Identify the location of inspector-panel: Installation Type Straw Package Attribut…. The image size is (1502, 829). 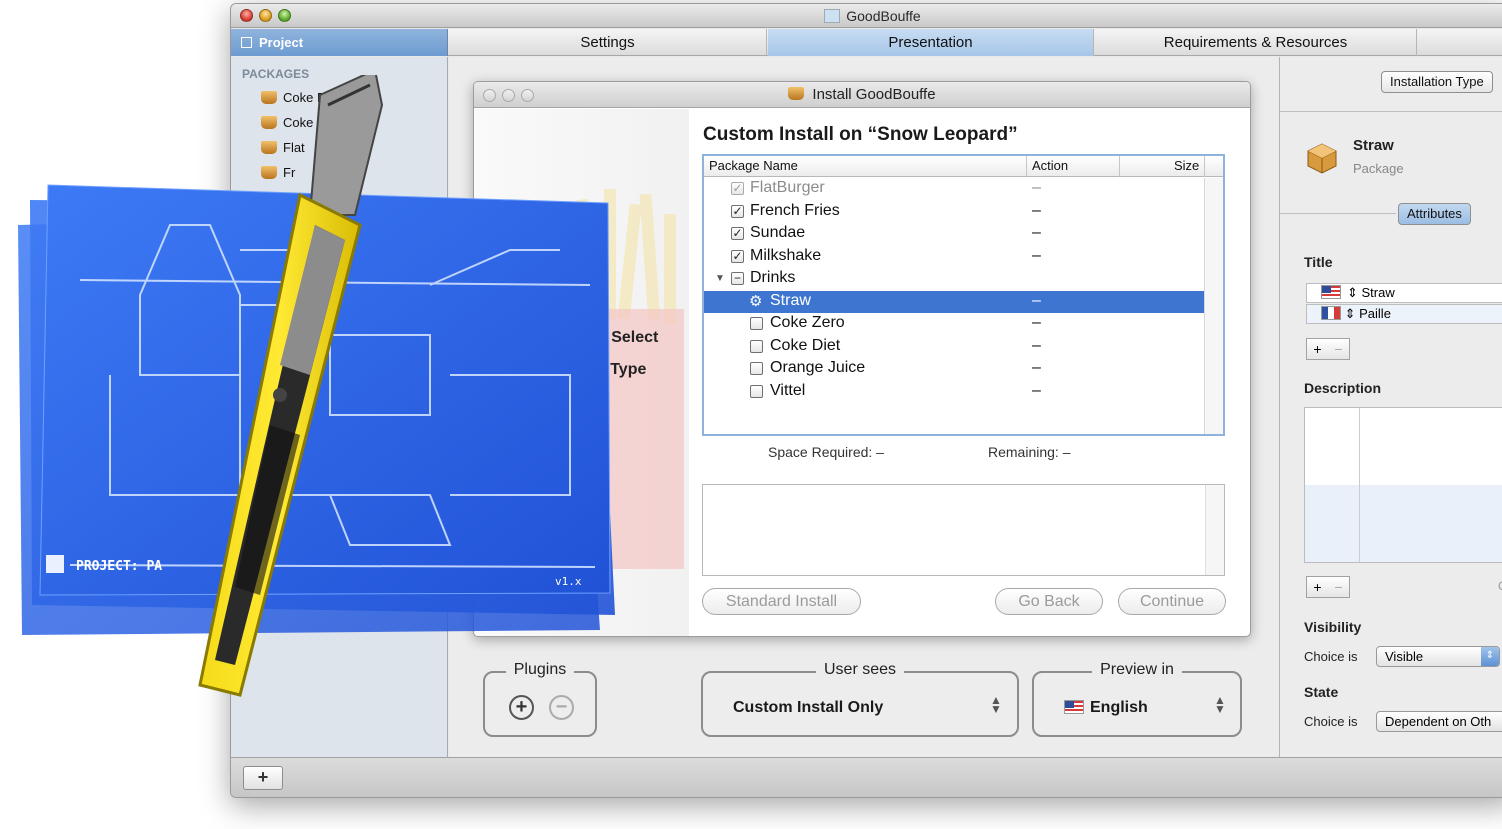
(1390, 407).